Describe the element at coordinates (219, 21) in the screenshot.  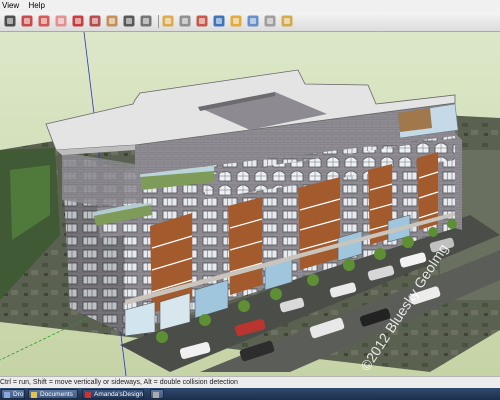
I see `layers-icon` at that location.